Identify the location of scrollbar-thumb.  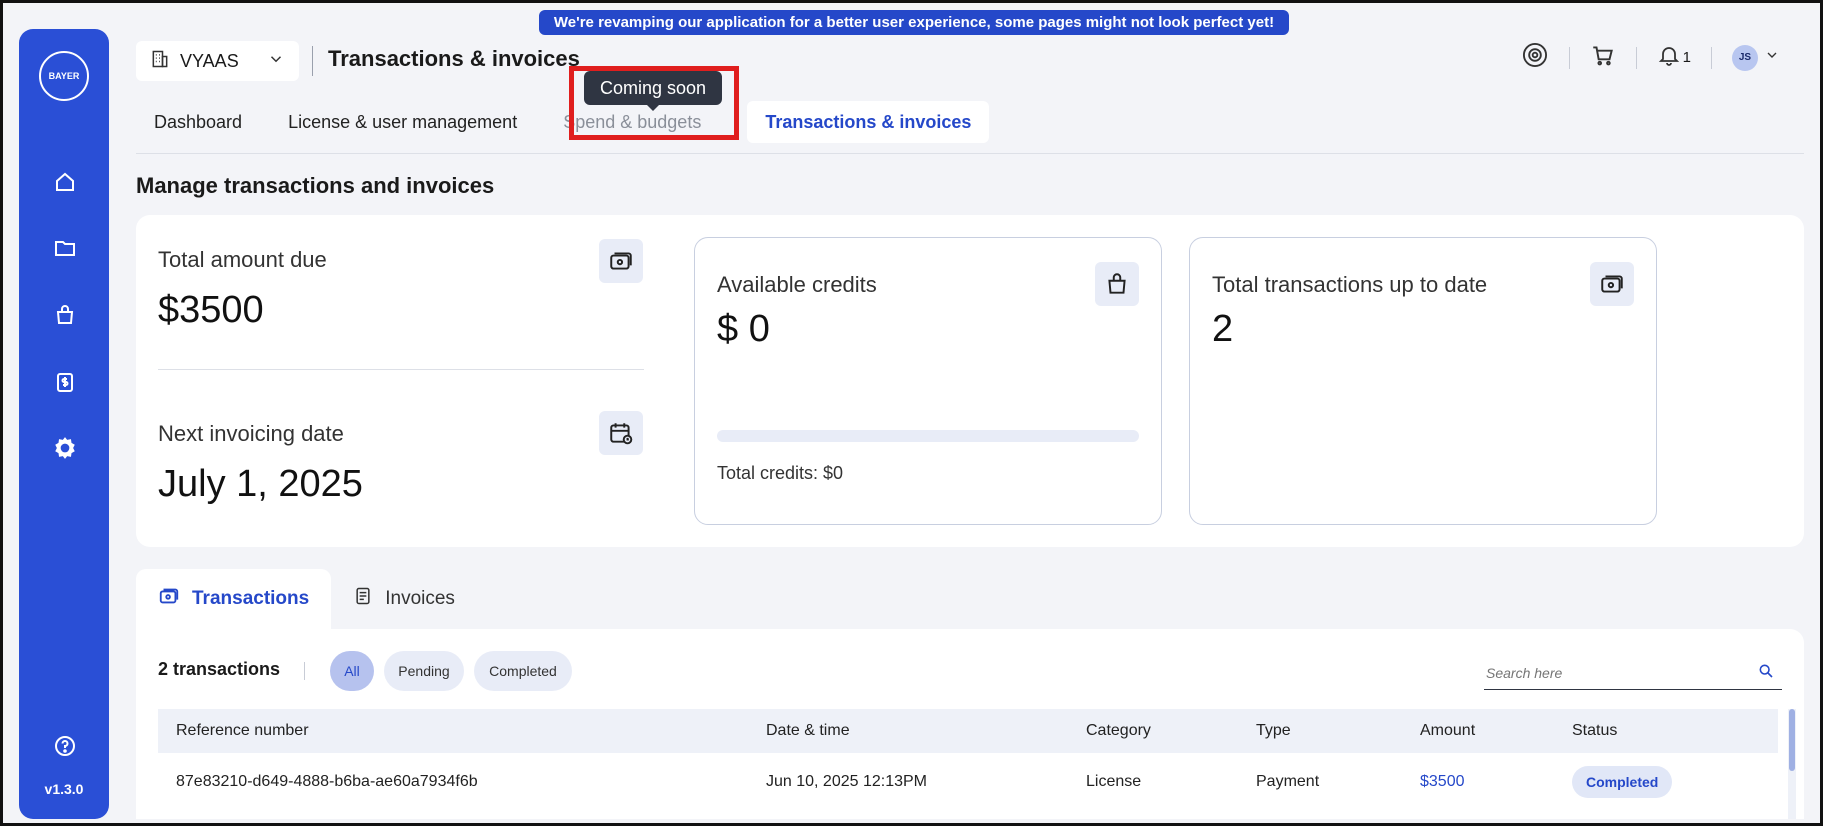
(1792, 740).